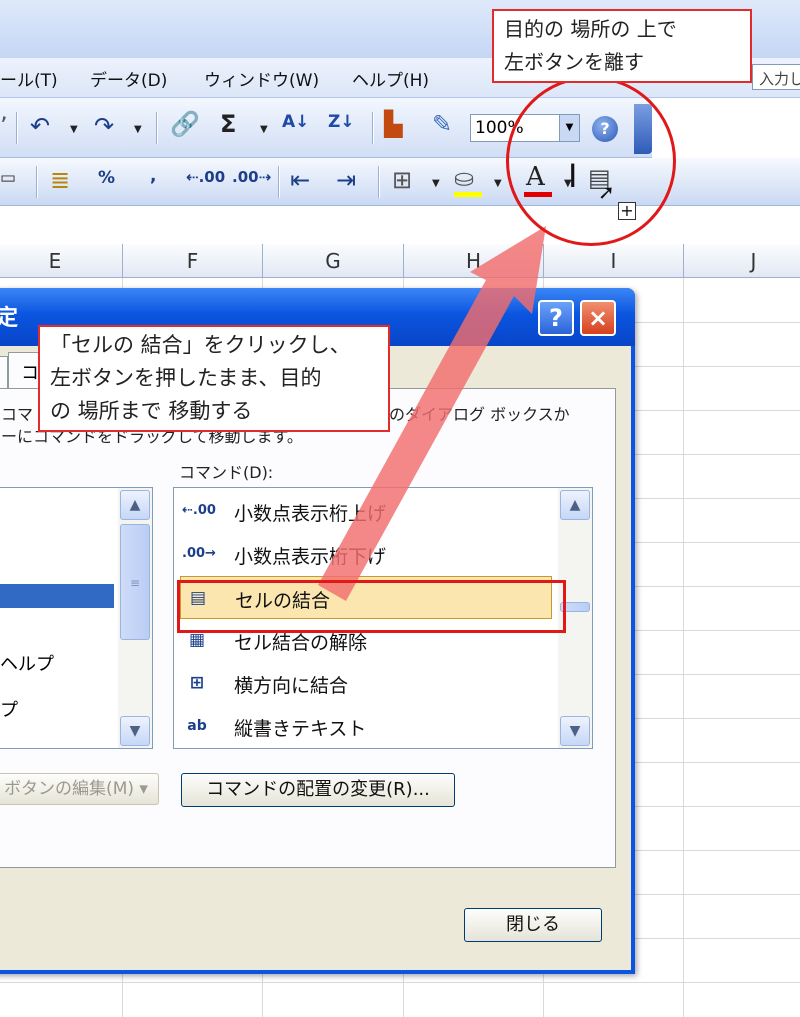  Describe the element at coordinates (40, 126) in the screenshot. I see `undo-icon: ↶` at that location.